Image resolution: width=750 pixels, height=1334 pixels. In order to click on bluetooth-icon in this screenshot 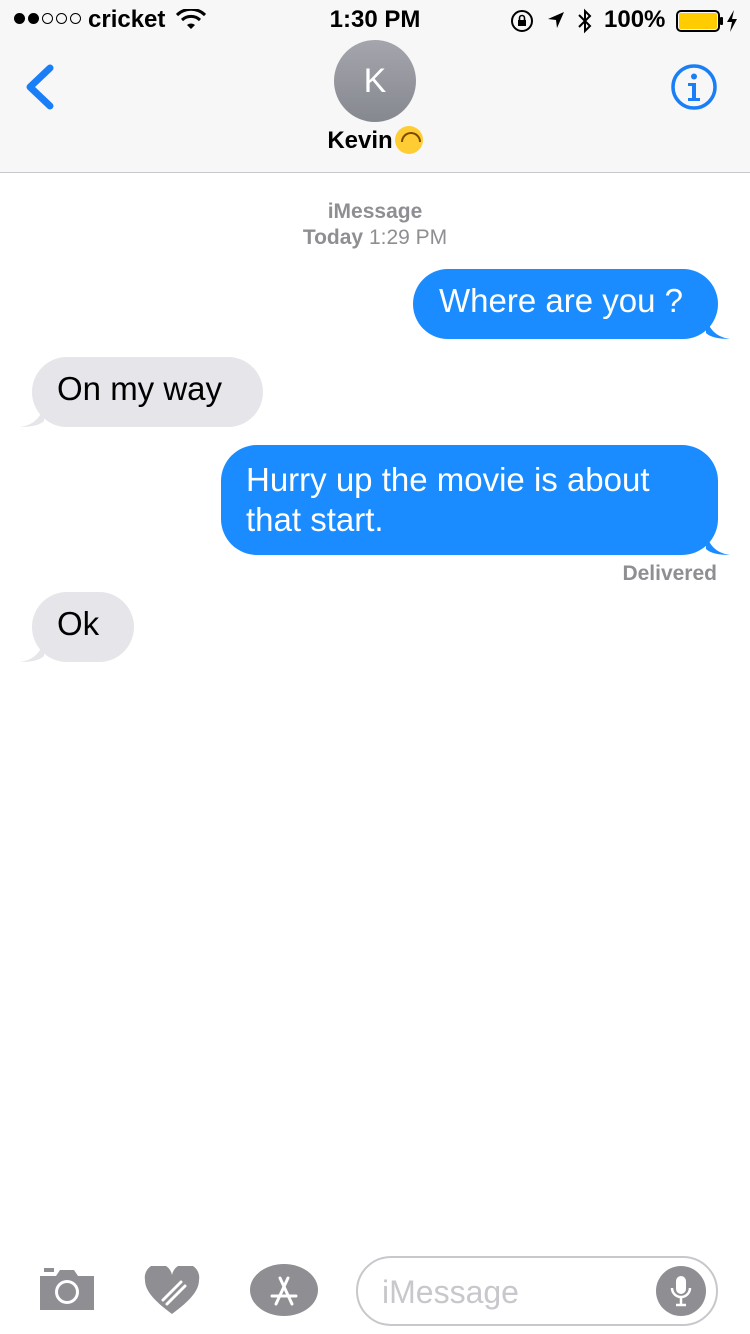, I will do `click(585, 21)`.